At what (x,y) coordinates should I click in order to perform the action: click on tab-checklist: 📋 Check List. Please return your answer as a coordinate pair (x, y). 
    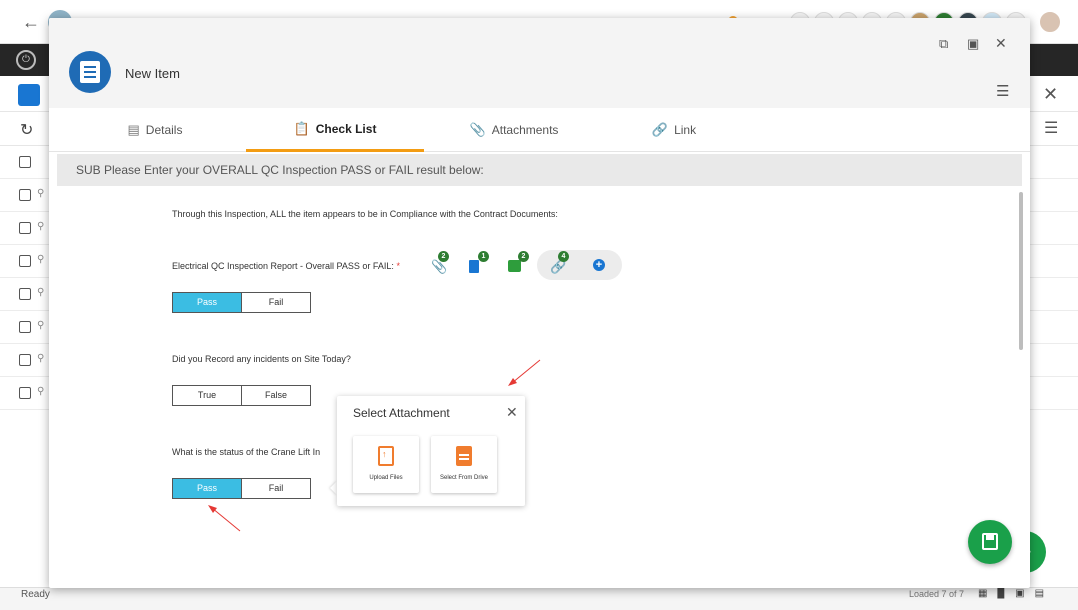
    Looking at the image, I should click on (335, 130).